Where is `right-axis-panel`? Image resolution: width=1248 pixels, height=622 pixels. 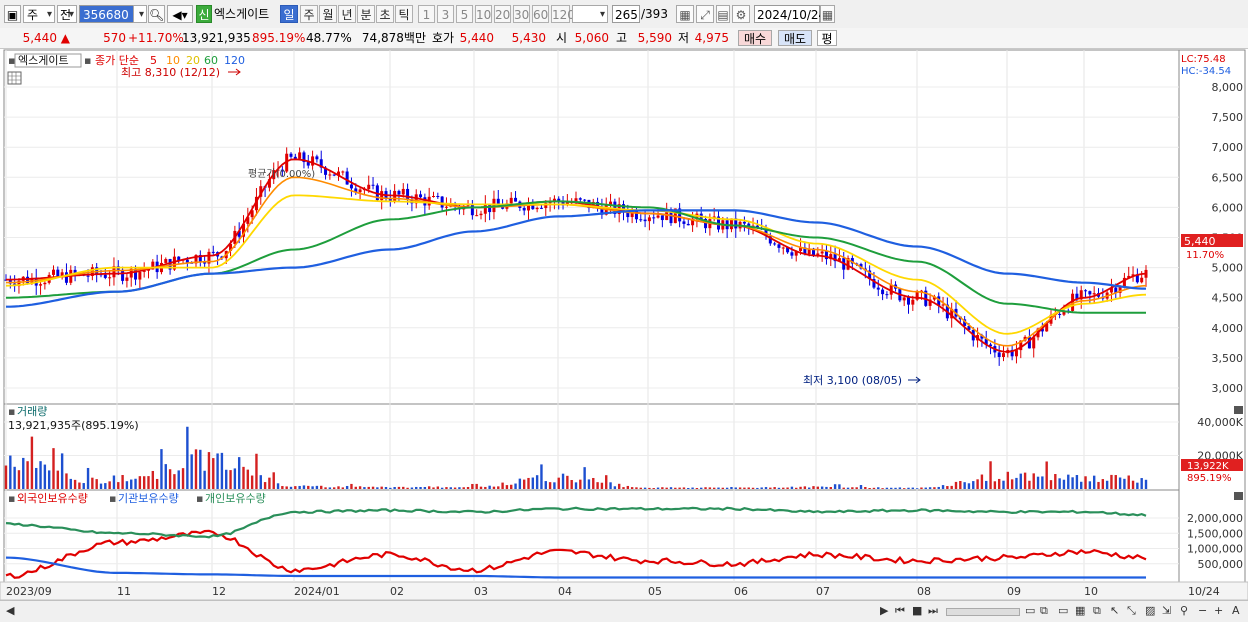 right-axis-panel is located at coordinates (1212, 316).